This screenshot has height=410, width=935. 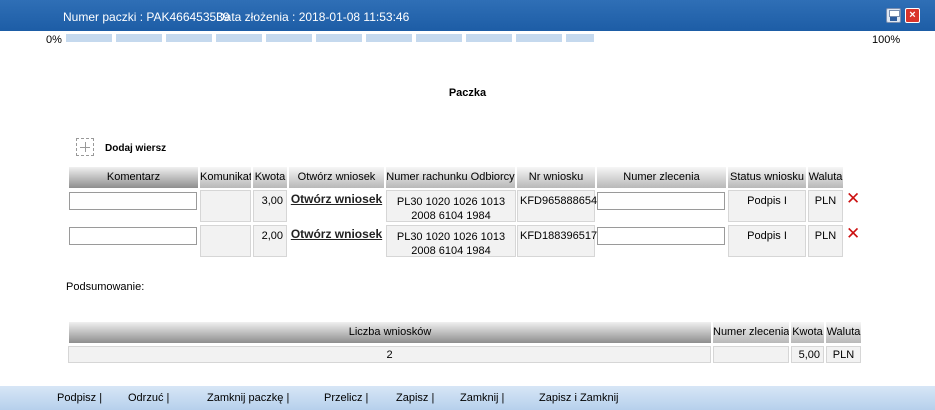 What do you see at coordinates (148, 398) in the screenshot?
I see `reject-button: Odrzuć |` at bounding box center [148, 398].